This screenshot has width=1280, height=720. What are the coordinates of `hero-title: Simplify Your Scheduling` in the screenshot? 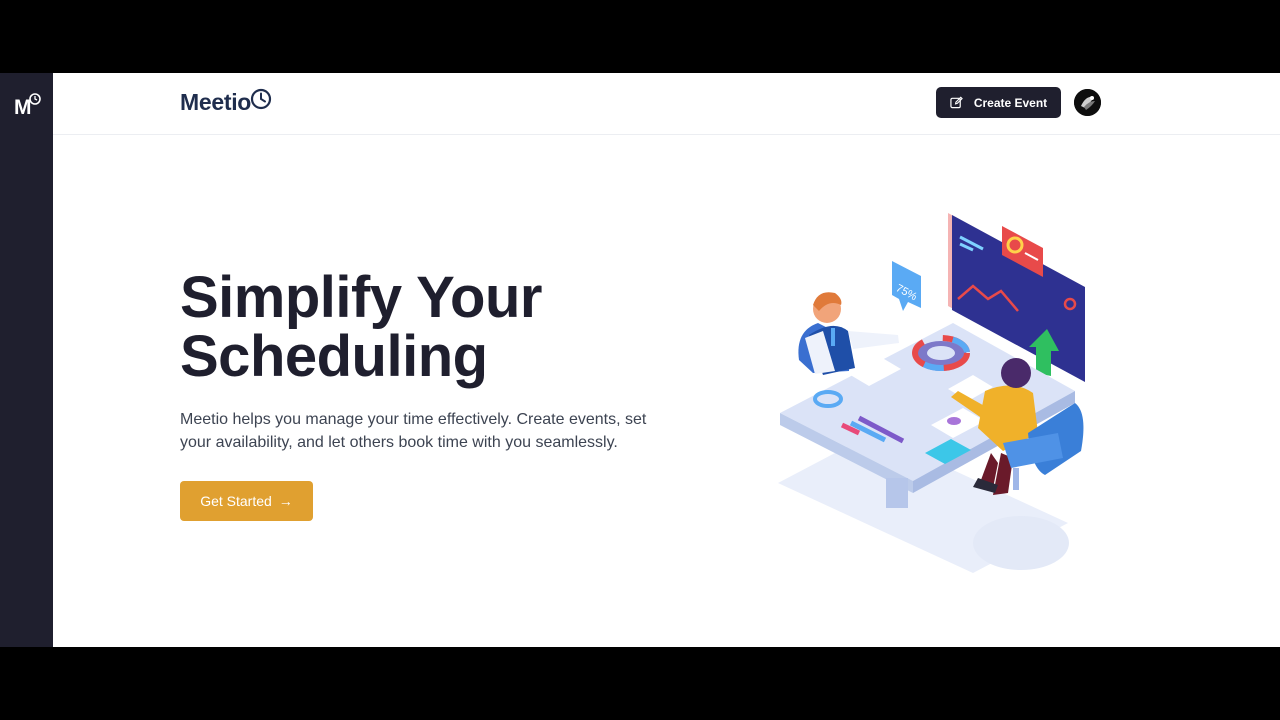 It's located at (410, 327).